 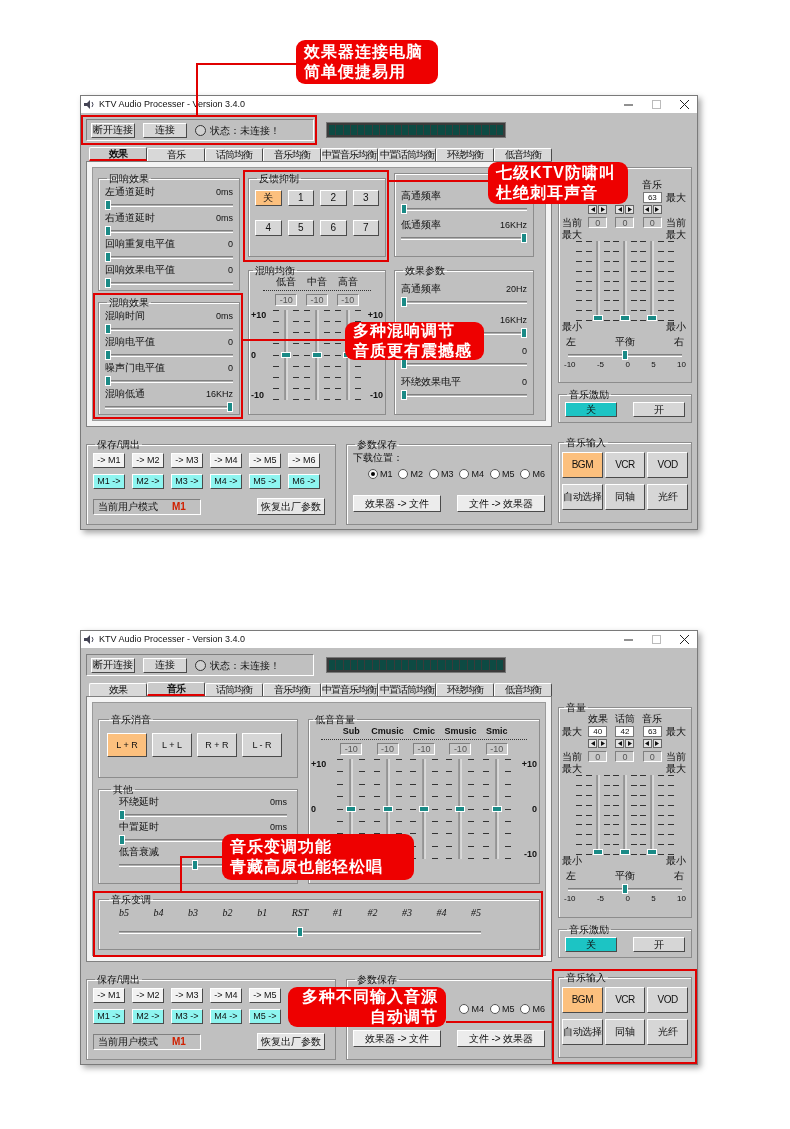 I want to click on tab: 中置话筒均衡, so click(x=407, y=154).